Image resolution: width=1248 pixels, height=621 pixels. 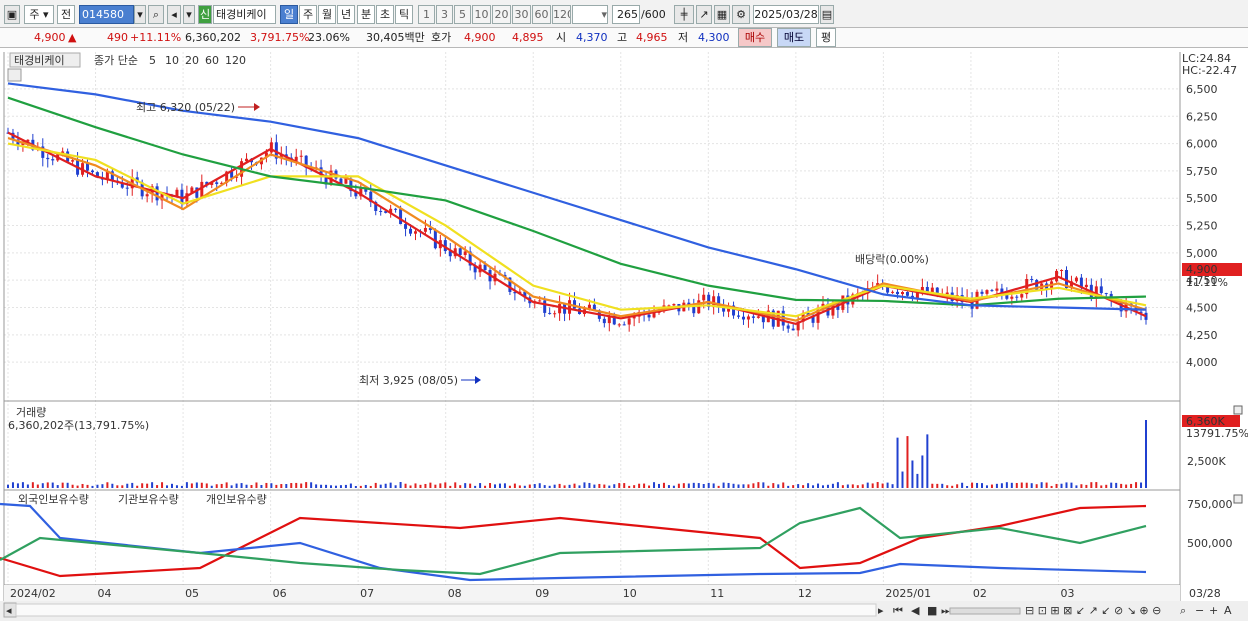 What do you see at coordinates (1202, 269) in the screenshot?
I see `current-price-label: 4,900` at bounding box center [1202, 269].